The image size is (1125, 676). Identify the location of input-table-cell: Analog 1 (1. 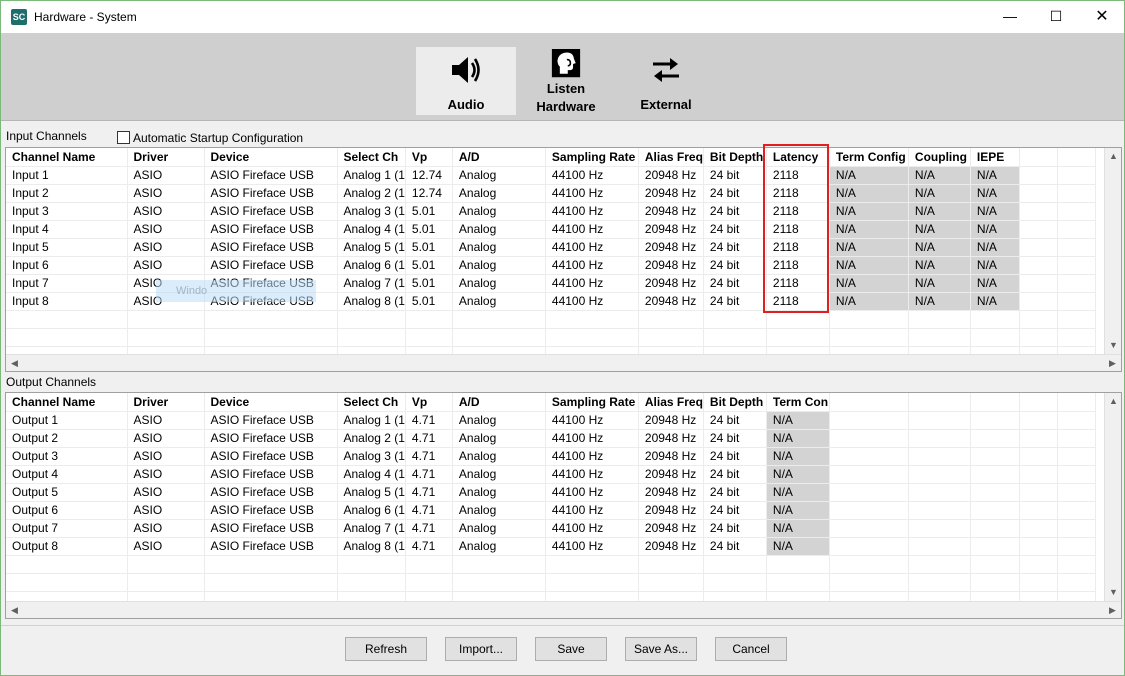
(371, 175).